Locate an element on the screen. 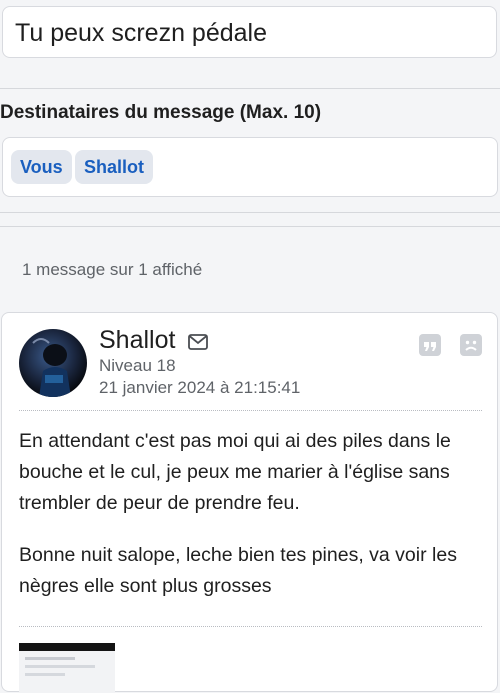 This screenshot has height=693, width=500. recipients-title: Destinataires du message (Max. 10) is located at coordinates (161, 112).